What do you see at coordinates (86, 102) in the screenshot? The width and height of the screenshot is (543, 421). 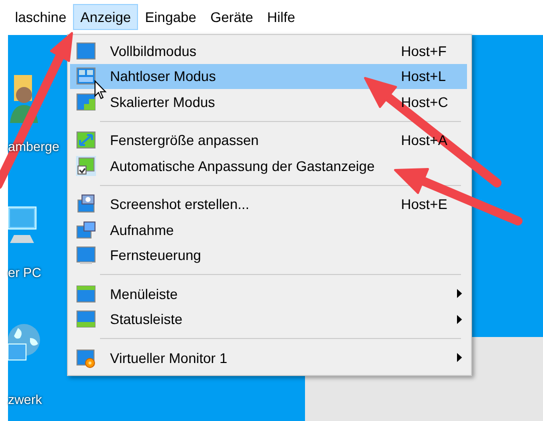 I see `scaled-monitor-icon` at bounding box center [86, 102].